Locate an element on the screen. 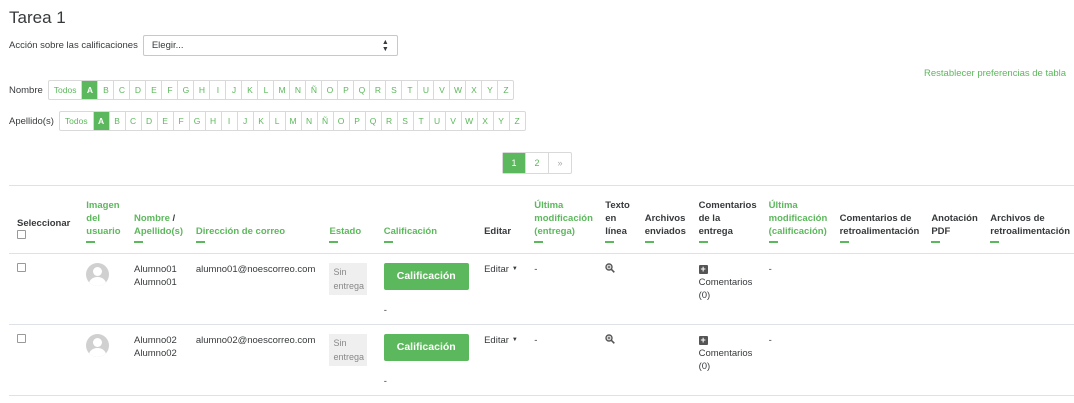  first-name-initial-letter-button: Ñ is located at coordinates (313, 90).